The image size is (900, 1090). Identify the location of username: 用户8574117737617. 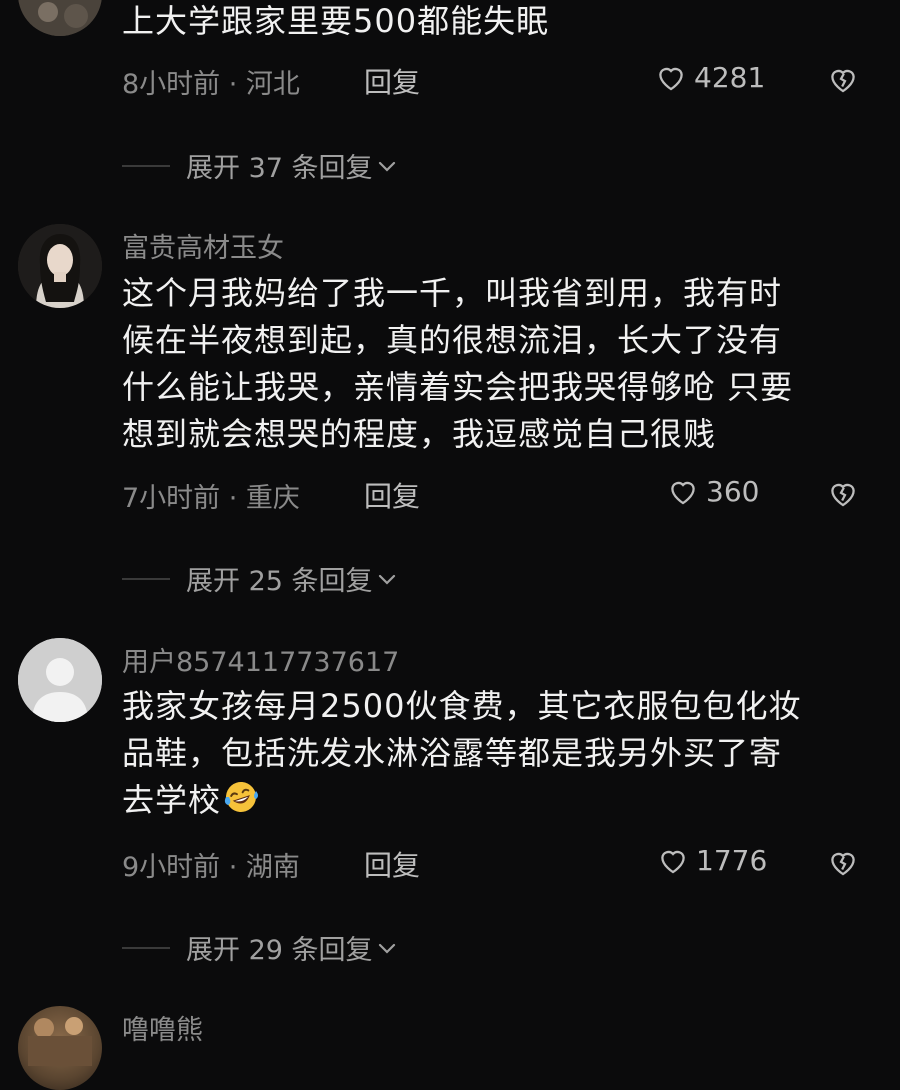
(260, 659).